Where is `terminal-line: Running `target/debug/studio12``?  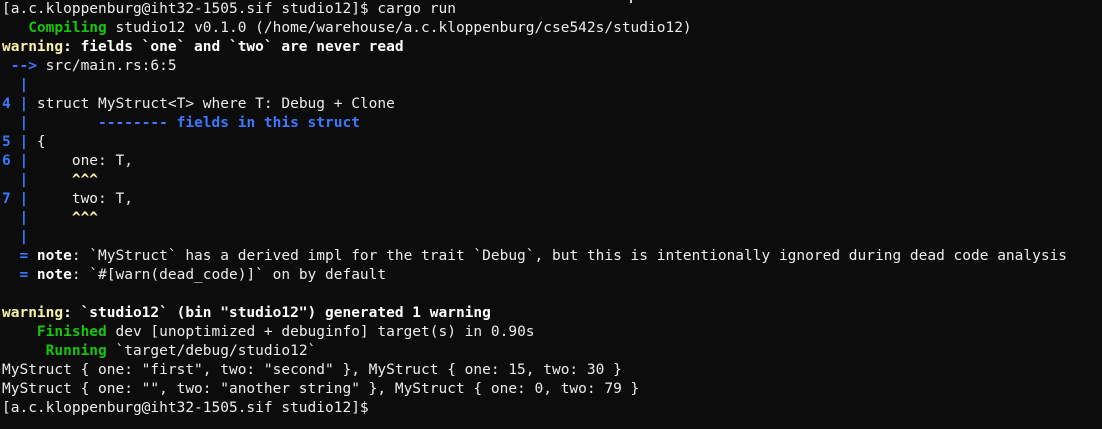 terminal-line: Running `target/debug/studio12` is located at coordinates (552, 351).